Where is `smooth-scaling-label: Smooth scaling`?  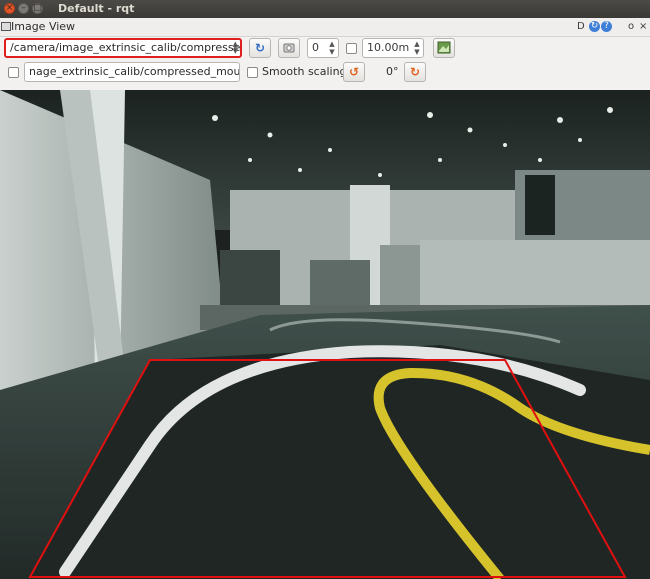
smooth-scaling-label: Smooth scaling is located at coordinates (304, 71).